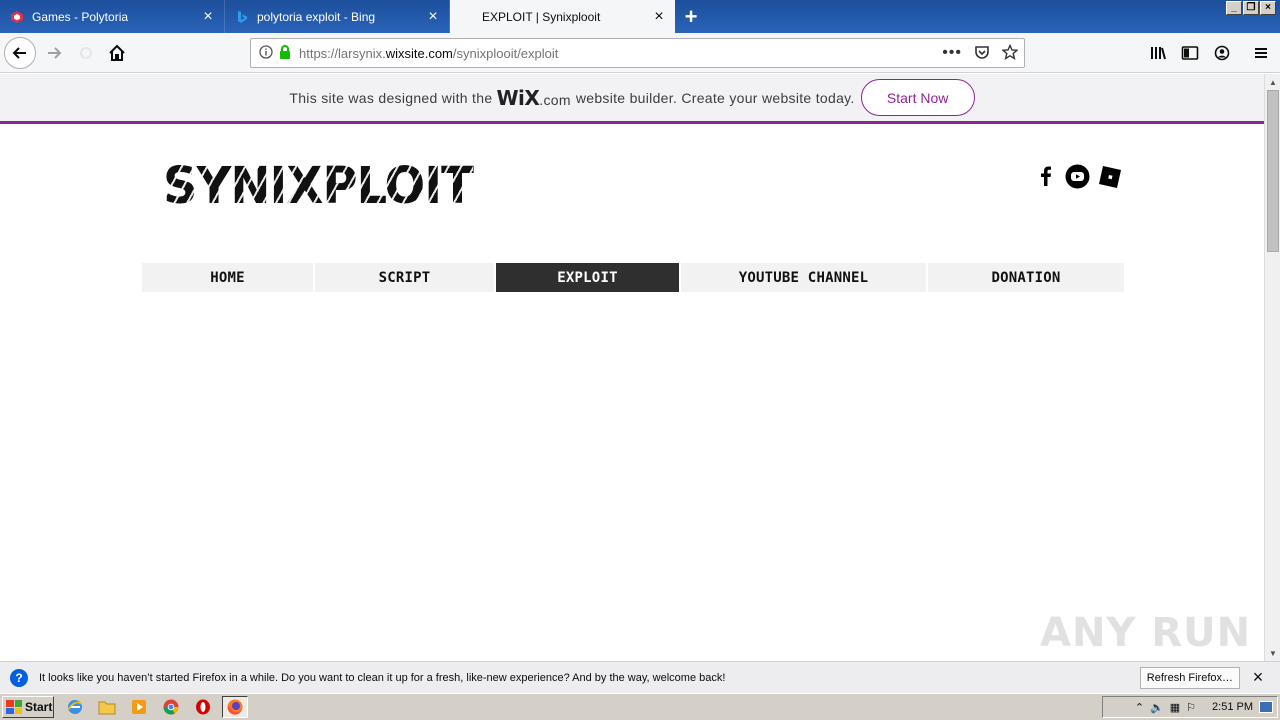  Describe the element at coordinates (1272, 82) in the screenshot. I see `scroll-up-arrow-icon: ▲` at that location.